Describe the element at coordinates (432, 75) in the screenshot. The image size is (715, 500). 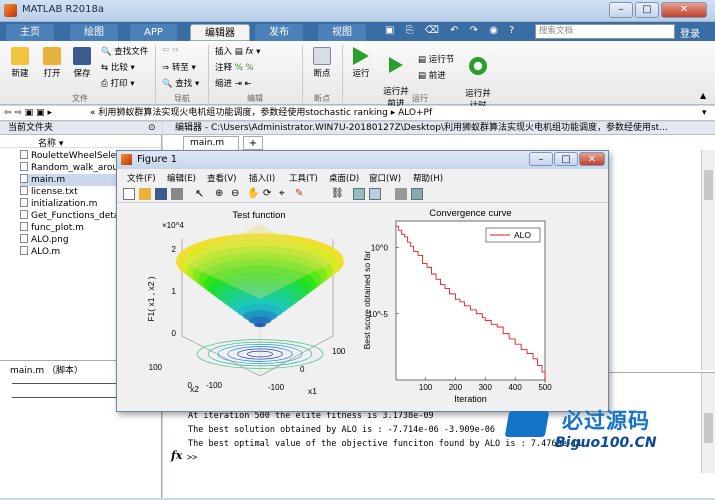
I see `advance-button: ▤ 前进` at that location.